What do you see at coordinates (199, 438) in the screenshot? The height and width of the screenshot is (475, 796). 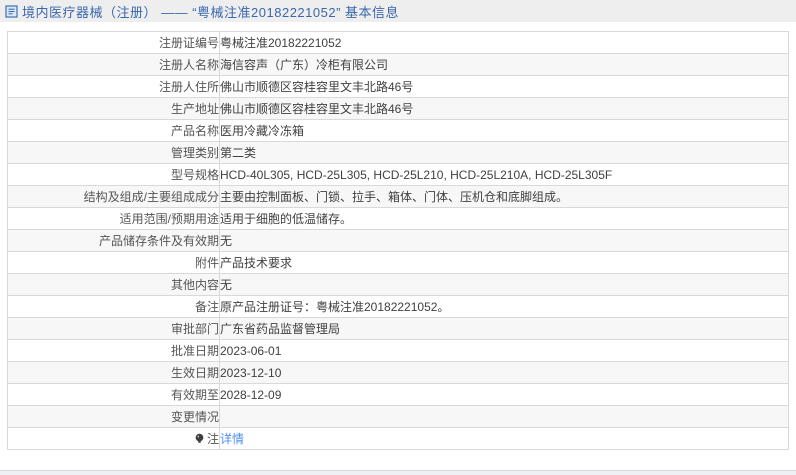 I see `note-icon` at bounding box center [199, 438].